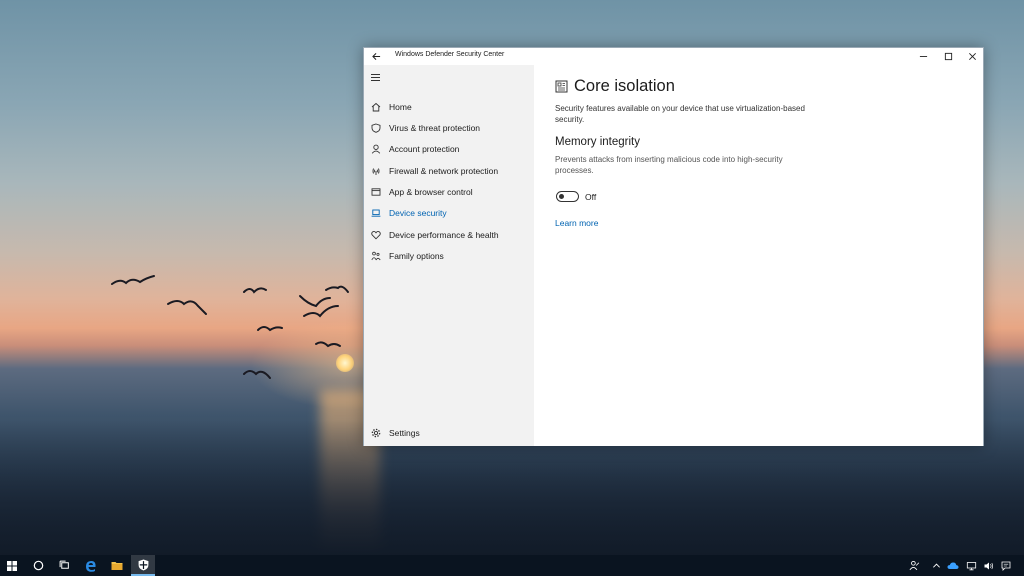  I want to click on learn-more-link: Learn more, so click(576, 223).